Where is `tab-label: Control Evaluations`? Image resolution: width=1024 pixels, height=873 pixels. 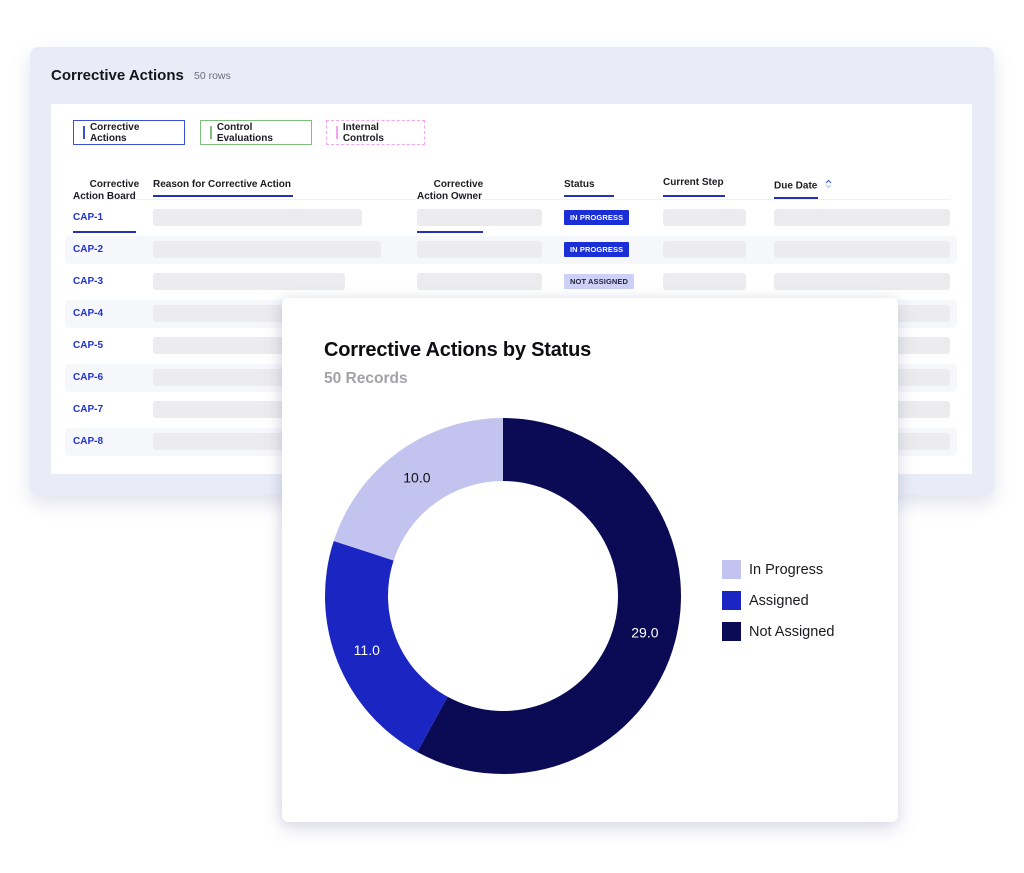
tab-label: Control Evaluations is located at coordinates (244, 132).